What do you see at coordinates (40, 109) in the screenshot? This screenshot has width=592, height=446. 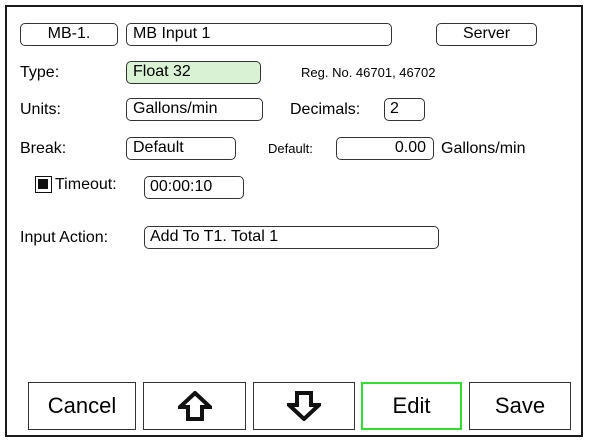 I see `units-label: Units:` at bounding box center [40, 109].